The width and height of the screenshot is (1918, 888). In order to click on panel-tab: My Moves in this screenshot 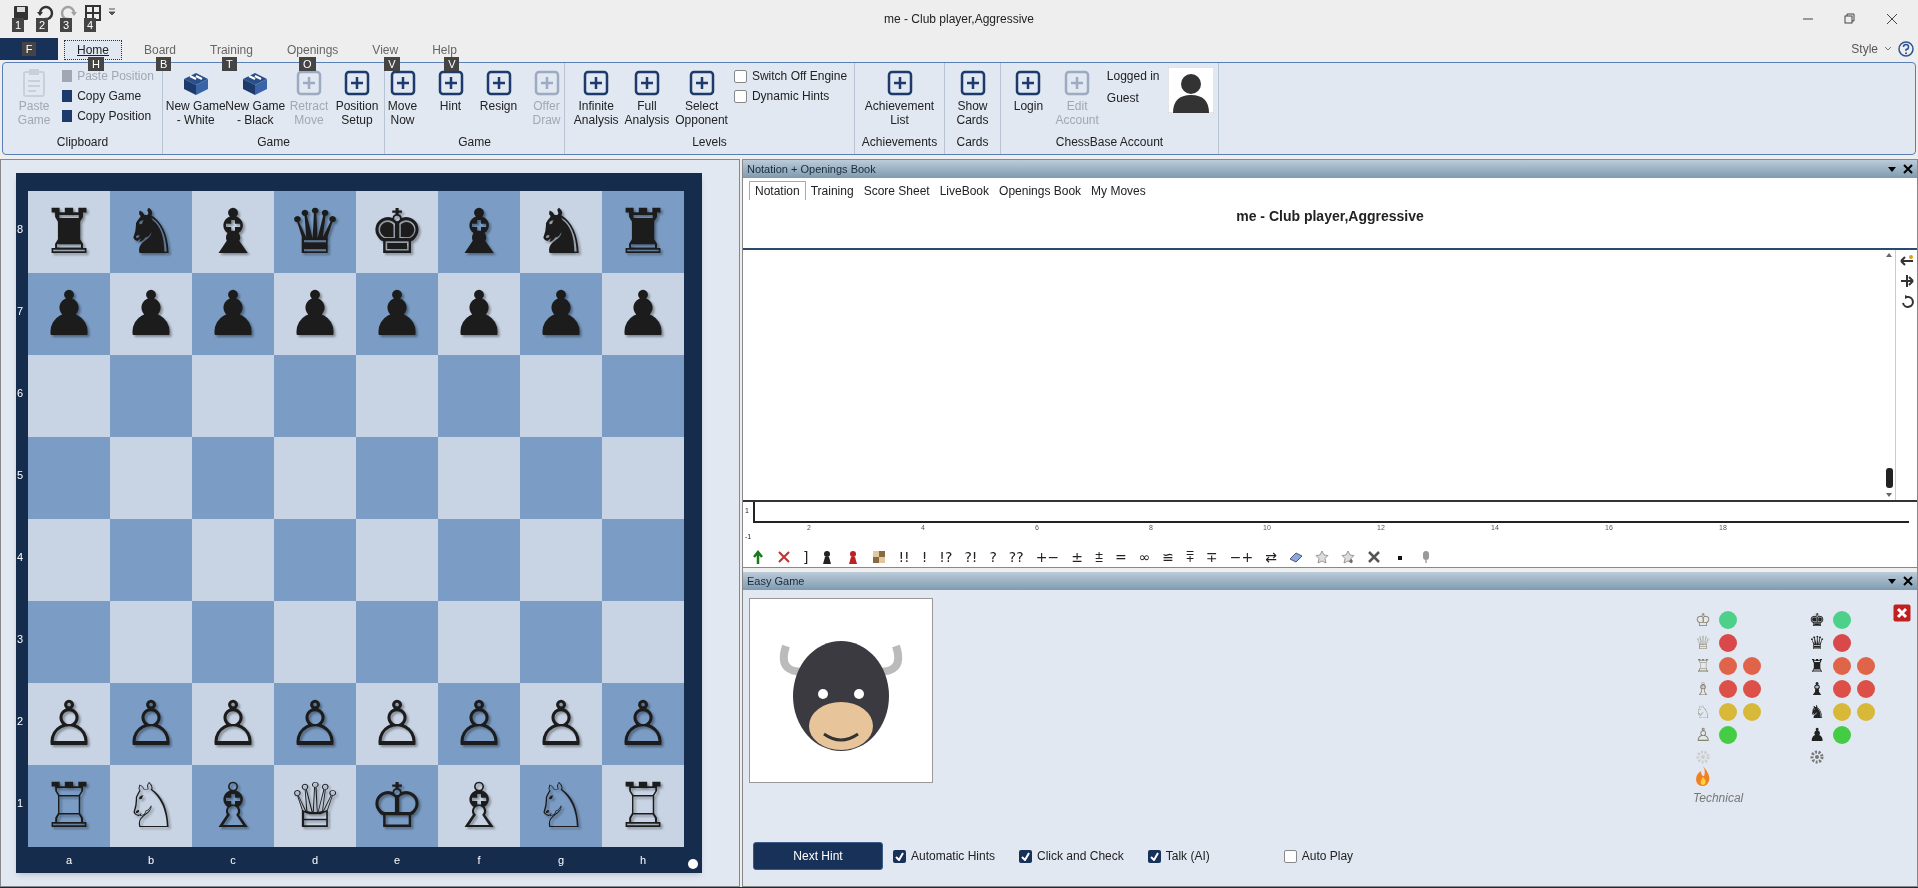, I will do `click(1118, 190)`.